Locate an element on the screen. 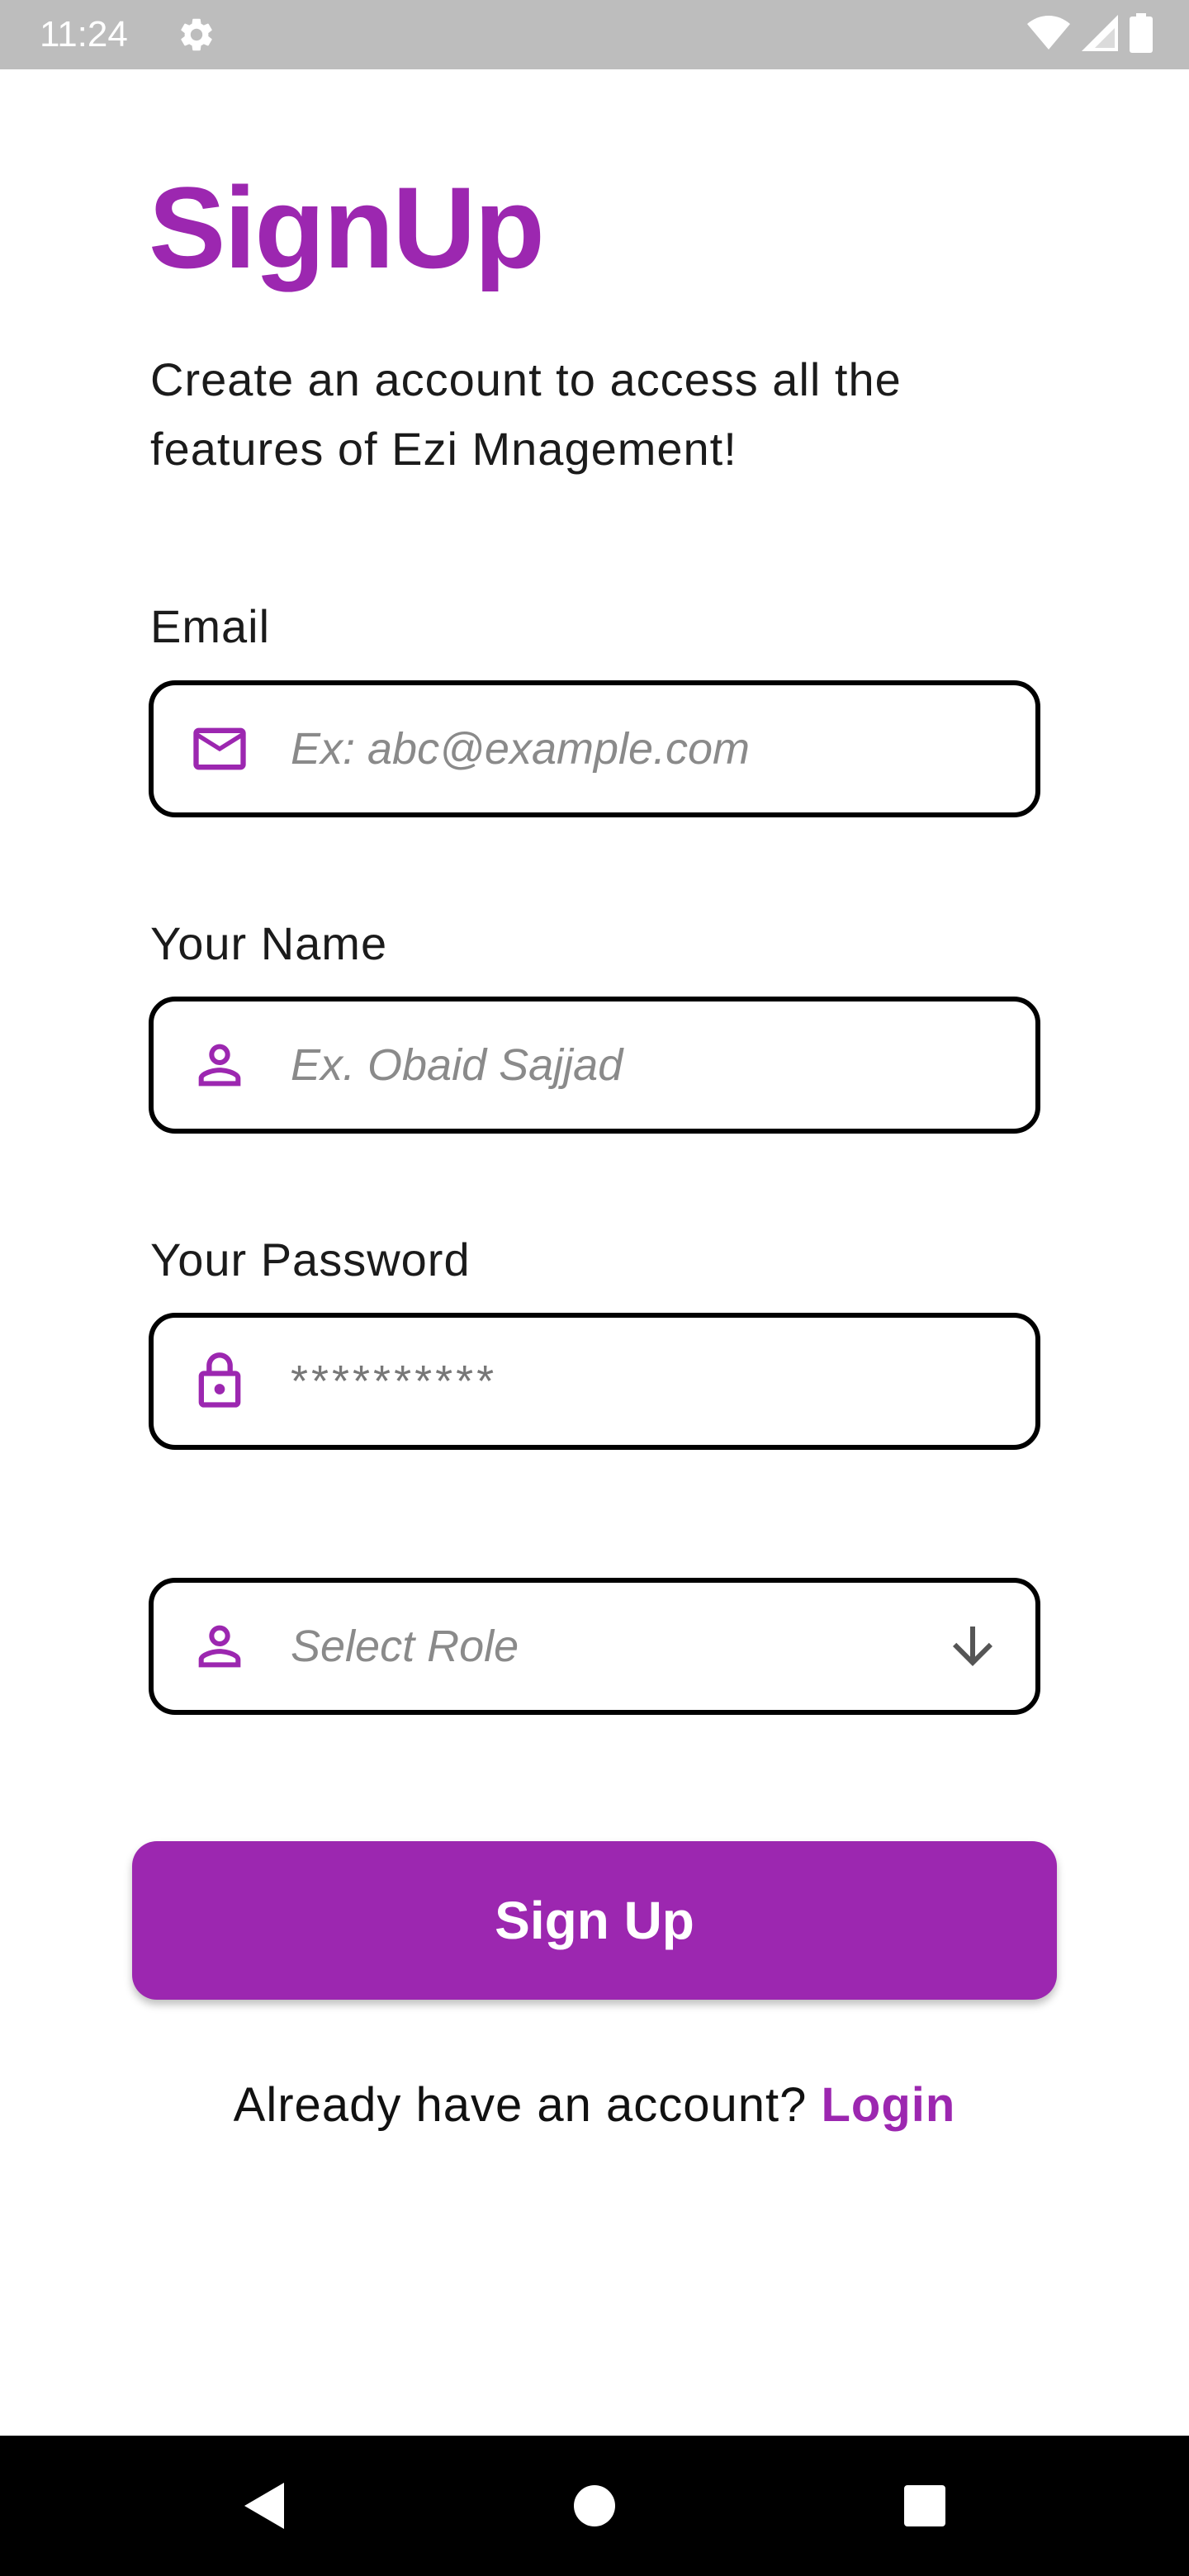 The width and height of the screenshot is (1189, 2576). role-select-value: Select Role is located at coordinates (405, 1646).